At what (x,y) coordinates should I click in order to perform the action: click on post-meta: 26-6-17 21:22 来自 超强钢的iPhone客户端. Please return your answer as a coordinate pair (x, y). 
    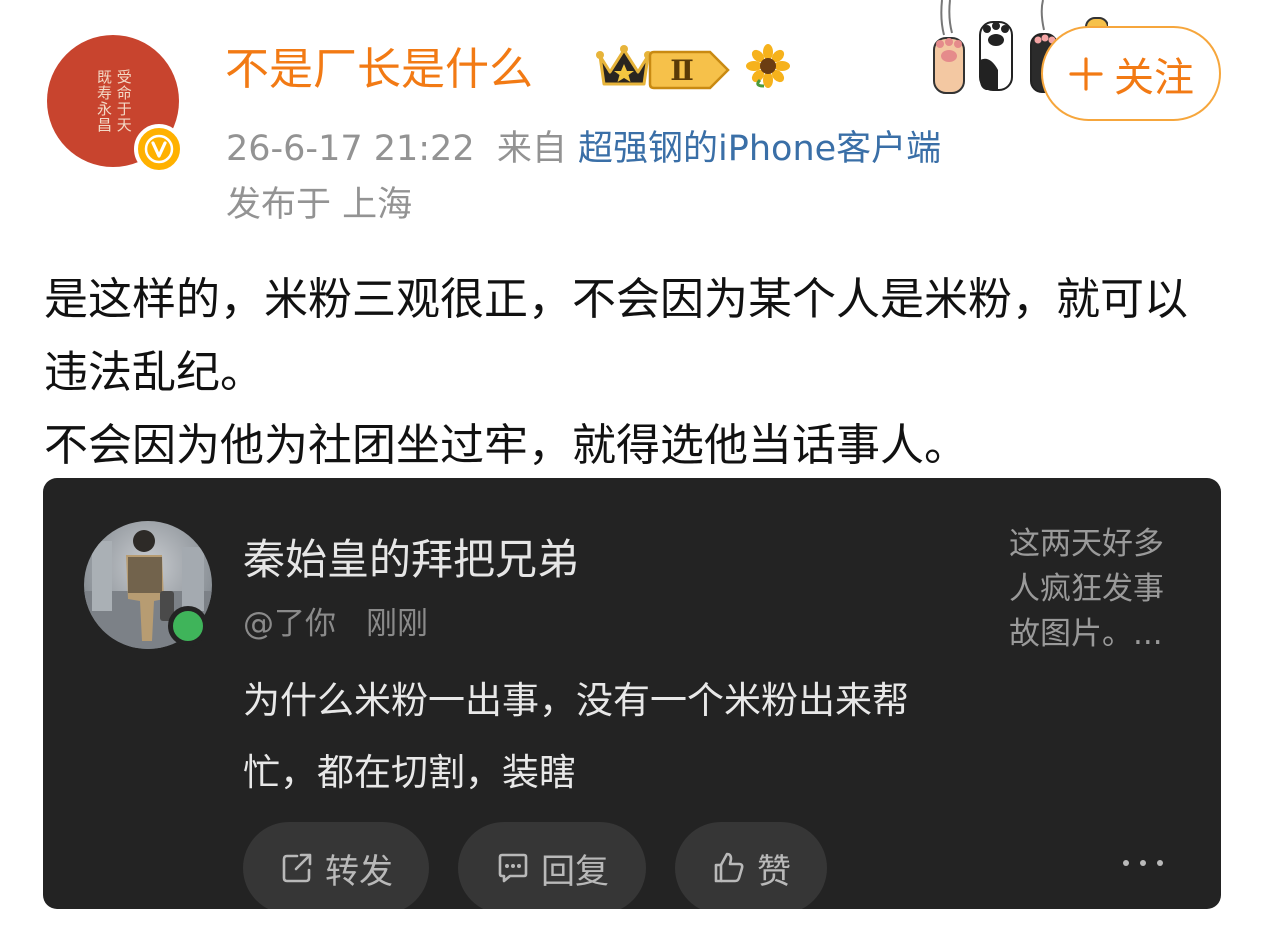
    Looking at the image, I should click on (583, 145).